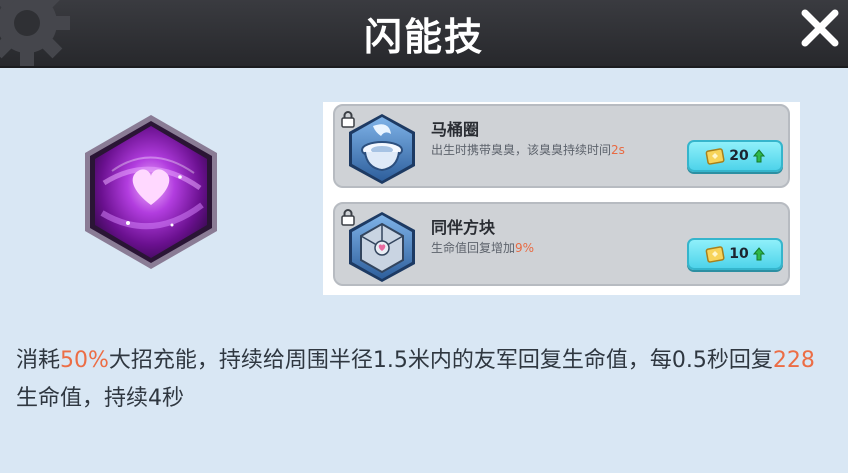 This screenshot has height=473, width=848. Describe the element at coordinates (423, 37) in the screenshot. I see `page-title: 闪能技` at that location.